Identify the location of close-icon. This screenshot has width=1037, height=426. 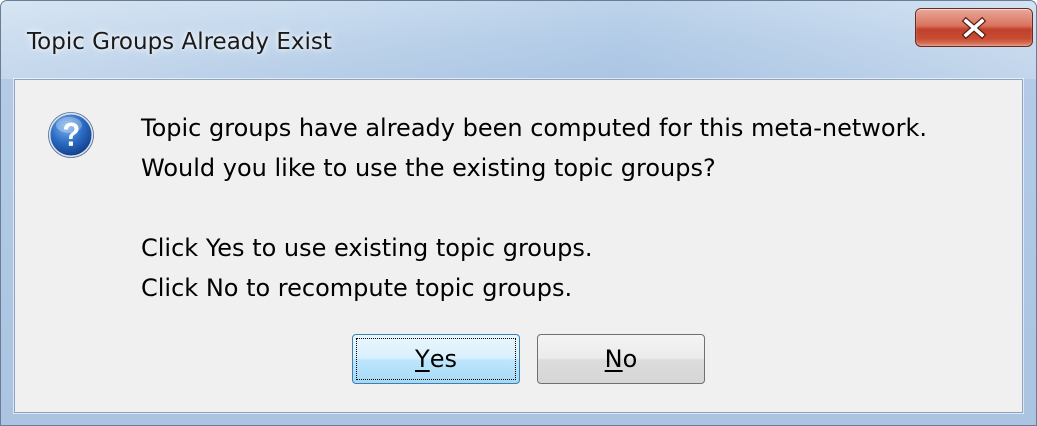
(974, 27).